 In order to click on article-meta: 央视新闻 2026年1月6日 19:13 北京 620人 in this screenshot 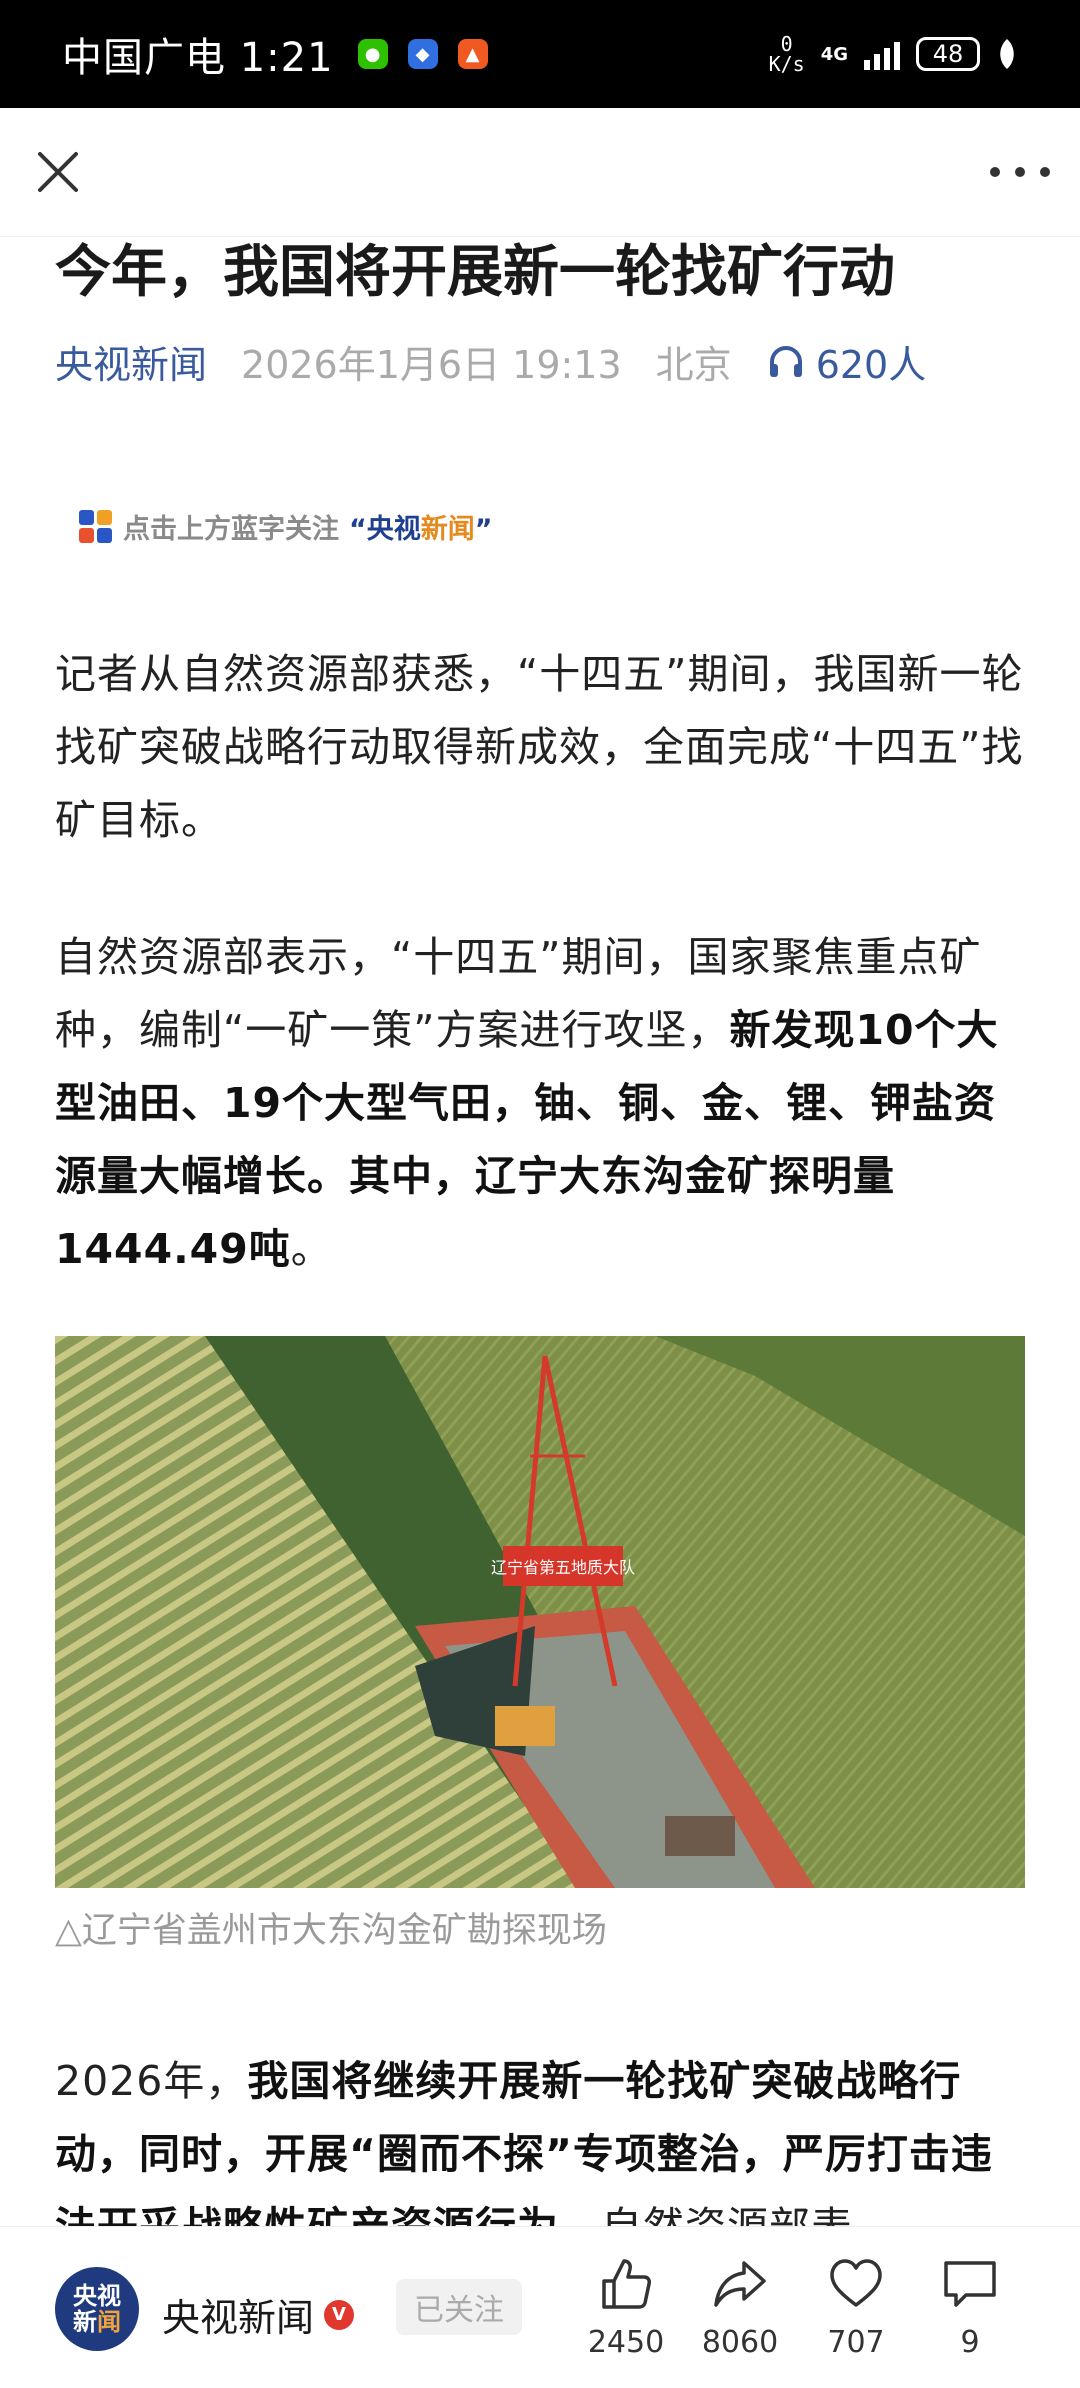, I will do `click(540, 361)`.